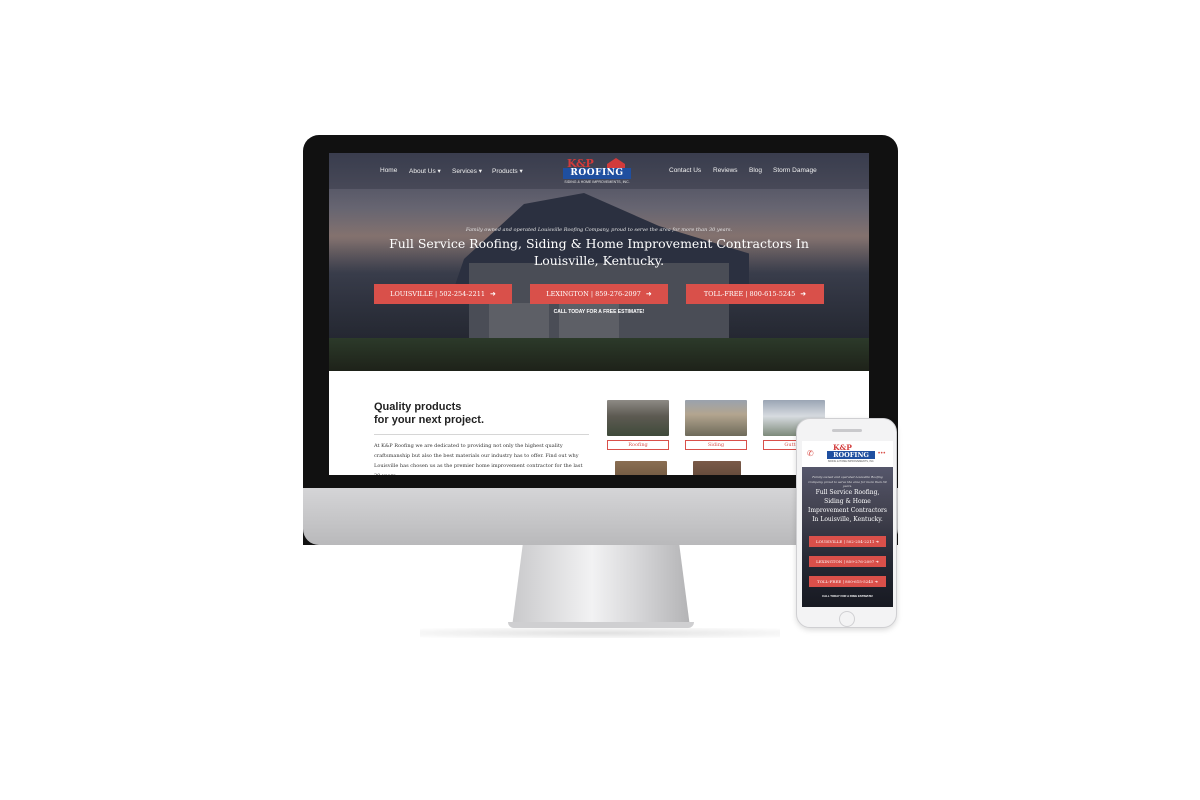  I want to click on nav-products: Products ▾, so click(507, 171).